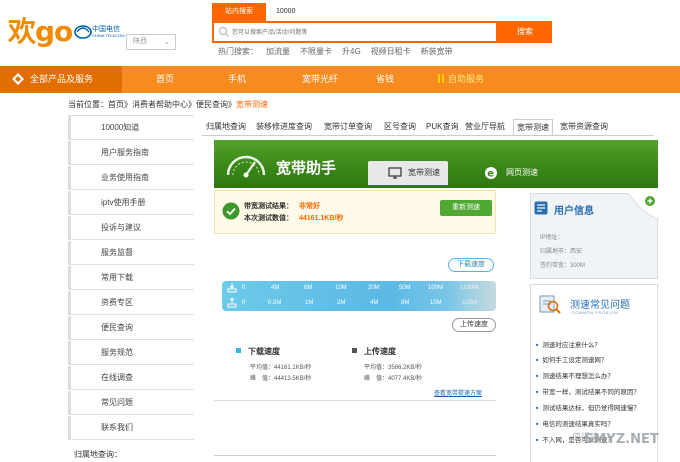 The height and width of the screenshot is (462, 680). What do you see at coordinates (393, 379) in the screenshot?
I see `upload-peak: 峰 值：4077.4KB/秒` at bounding box center [393, 379].